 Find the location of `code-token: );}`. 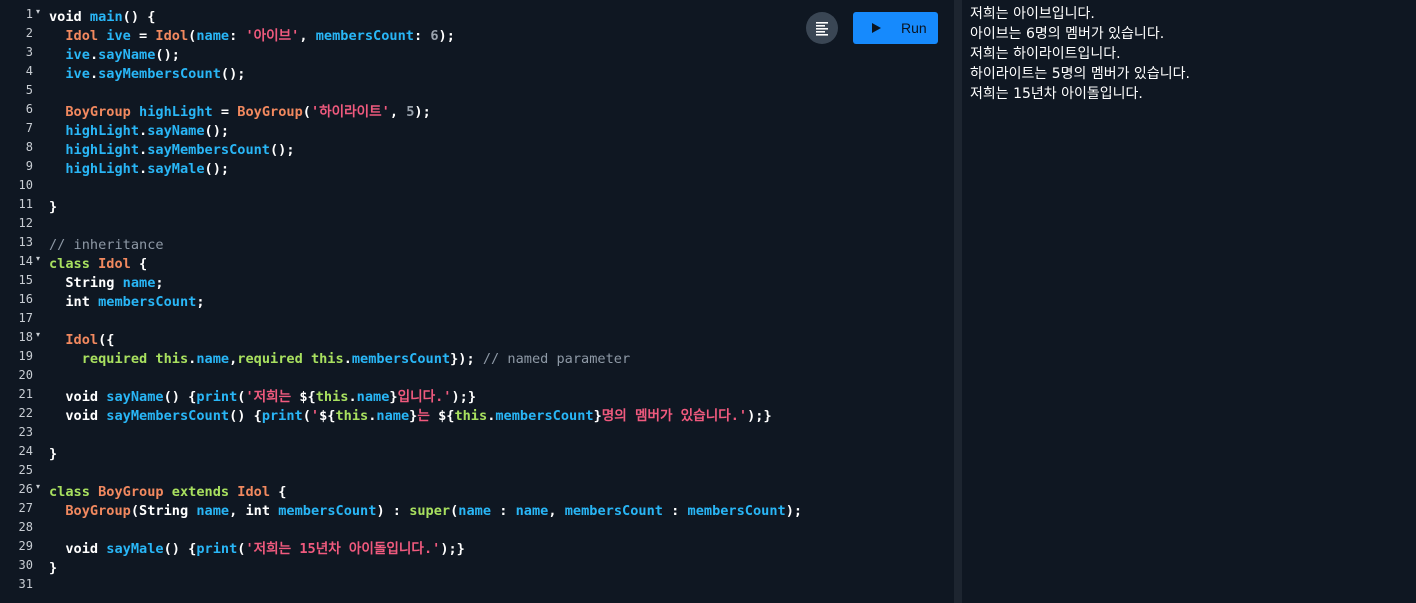

code-token: );} is located at coordinates (759, 416).